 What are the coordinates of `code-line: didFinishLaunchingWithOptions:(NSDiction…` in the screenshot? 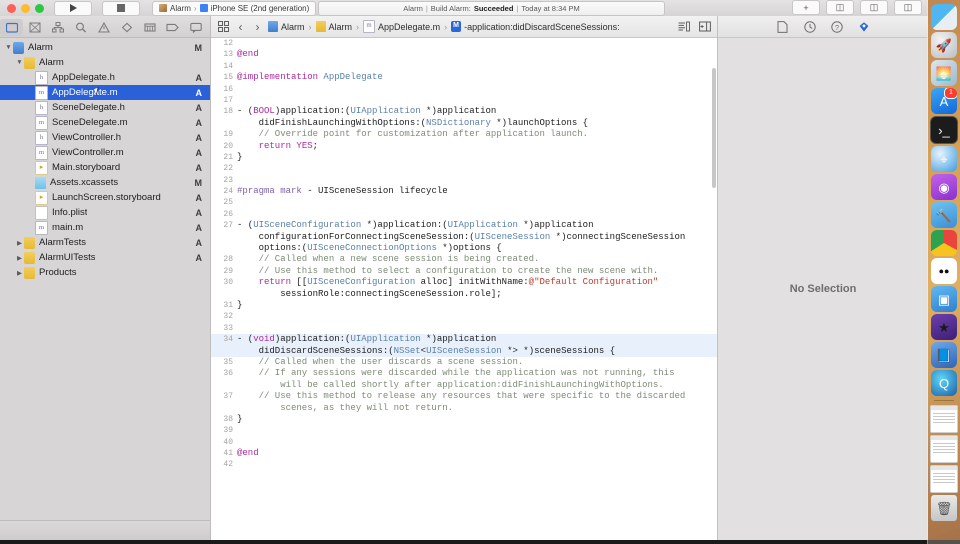 It's located at (464, 123).